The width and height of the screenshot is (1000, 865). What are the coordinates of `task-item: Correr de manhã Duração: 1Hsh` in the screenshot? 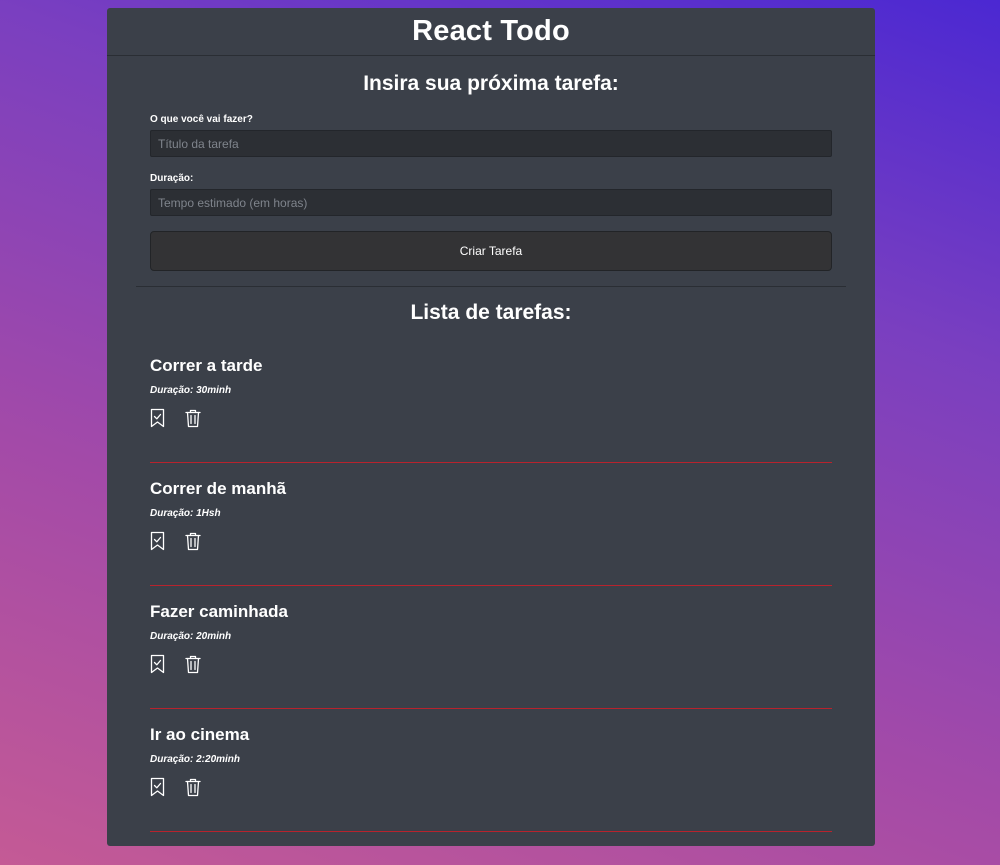 It's located at (491, 532).